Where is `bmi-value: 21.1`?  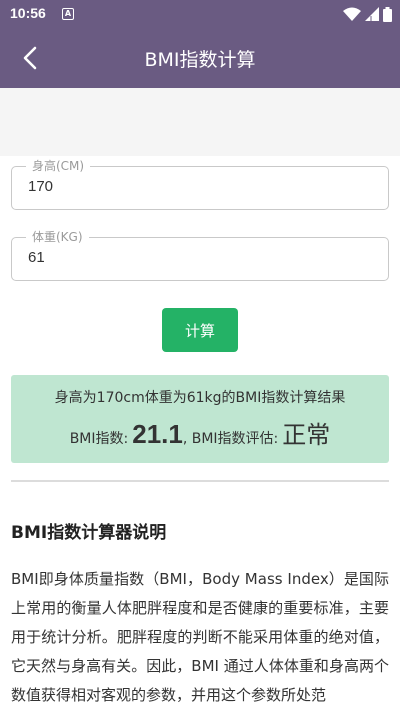
bmi-value: 21.1 is located at coordinates (157, 434).